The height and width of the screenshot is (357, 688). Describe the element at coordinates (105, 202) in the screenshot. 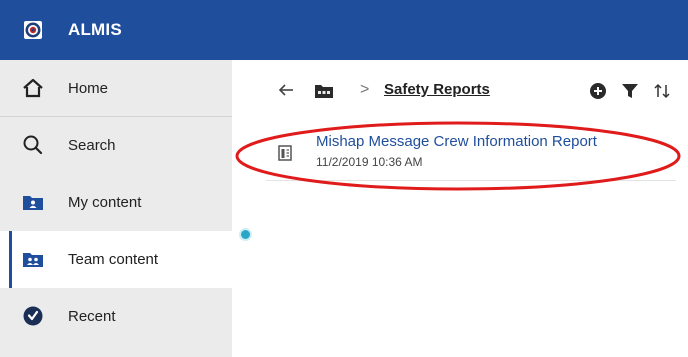

I see `sidebar-item-label: My content` at that location.